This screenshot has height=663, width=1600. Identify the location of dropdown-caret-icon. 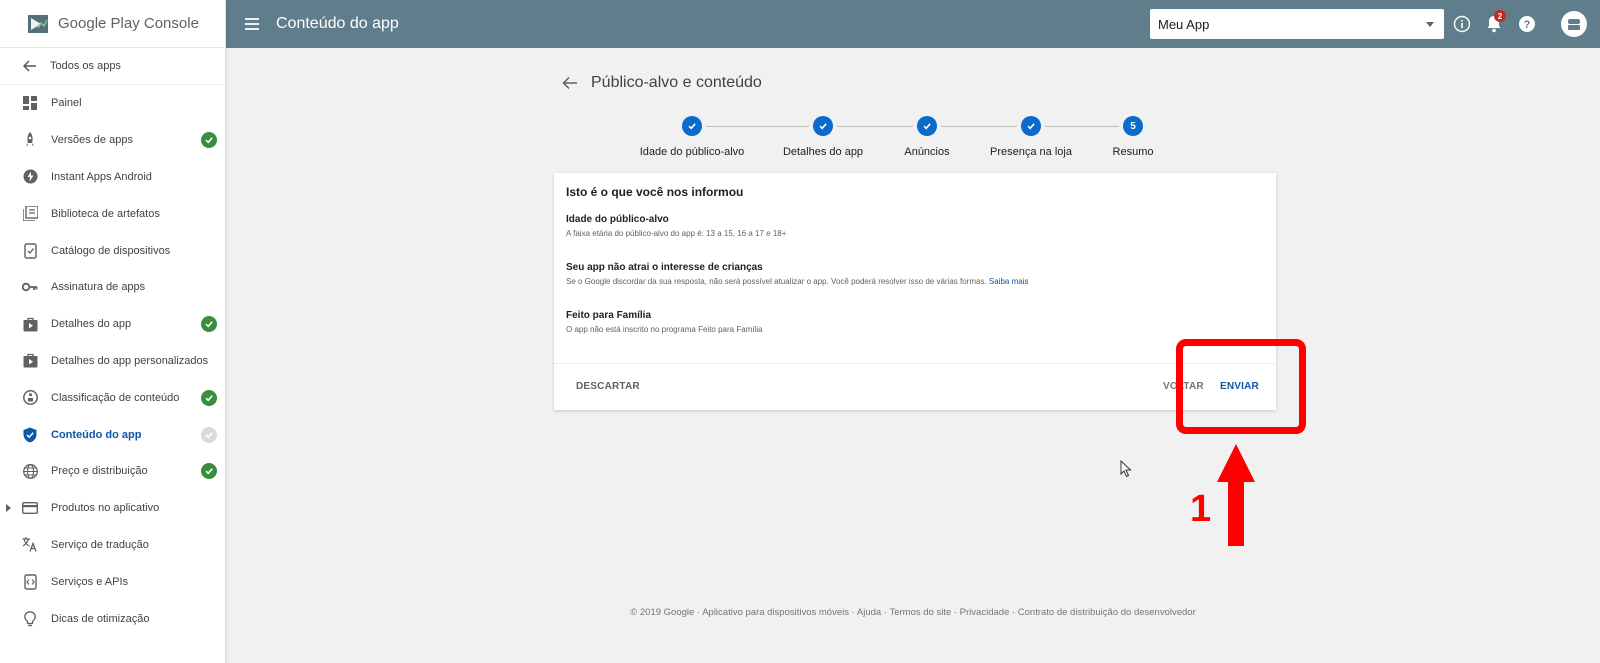
(1430, 24).